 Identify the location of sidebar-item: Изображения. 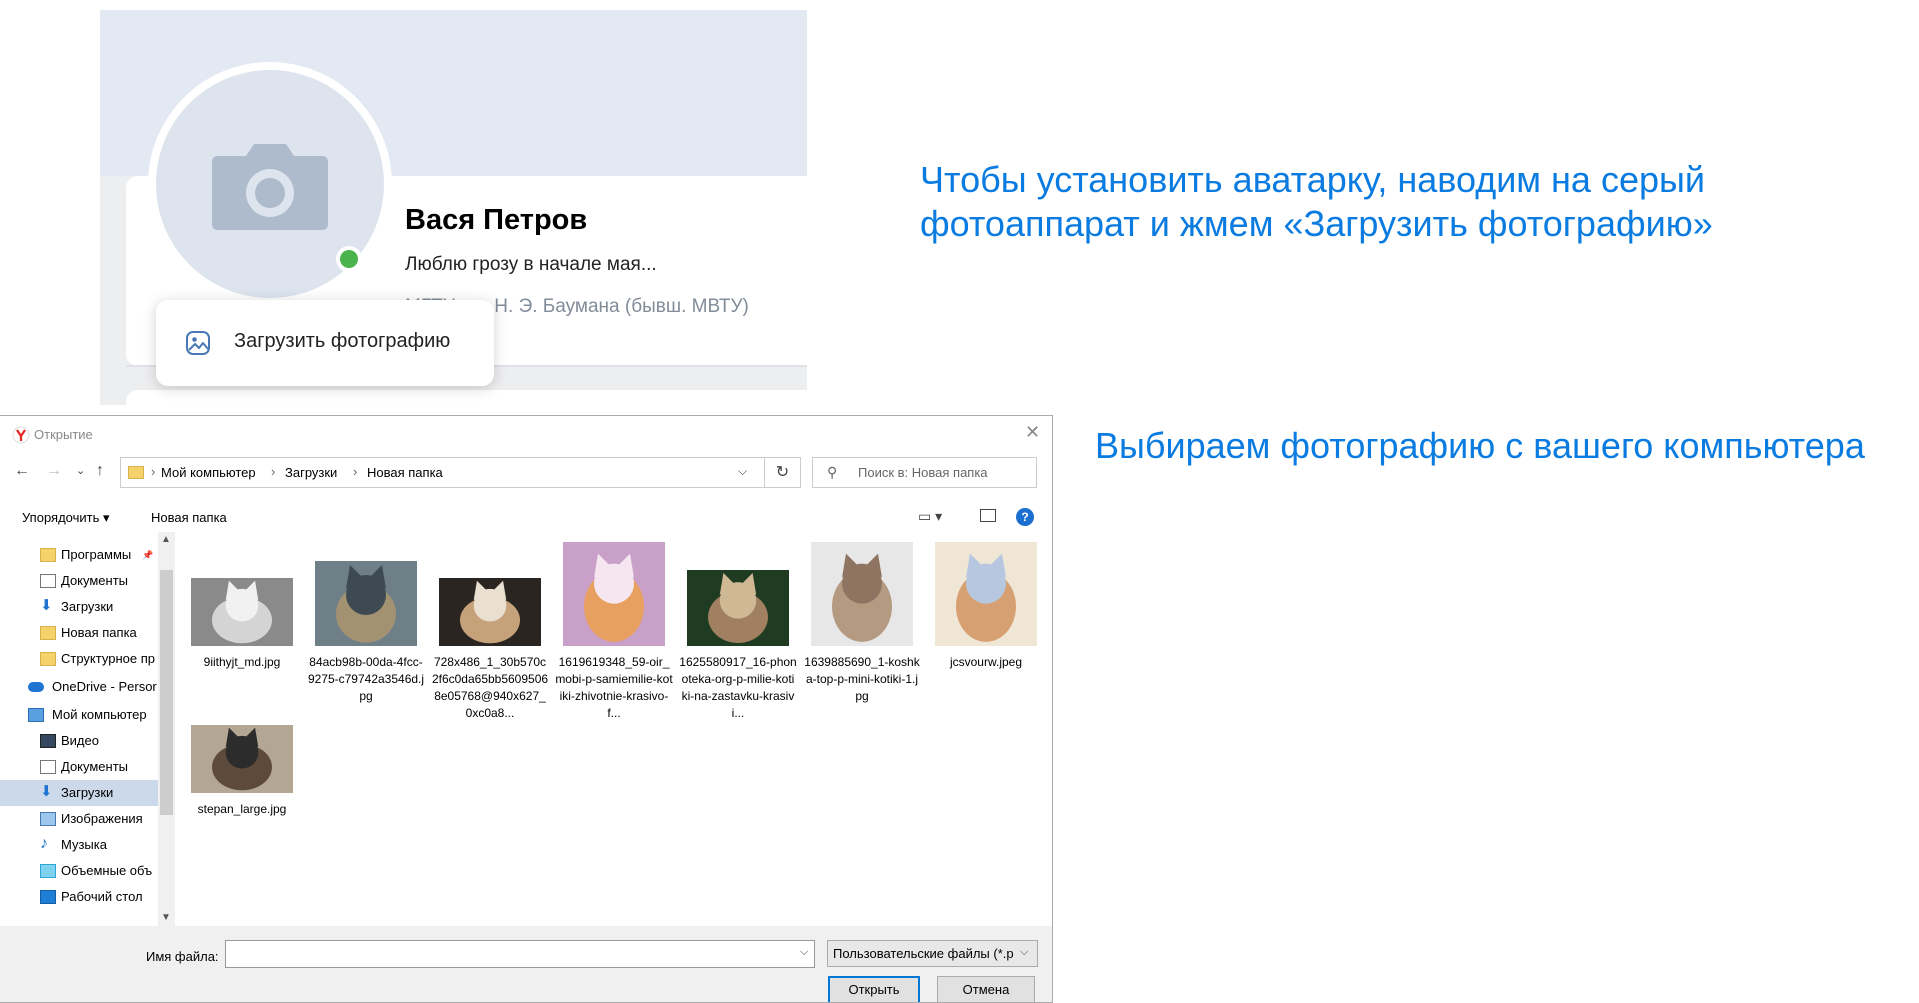
(79, 819).